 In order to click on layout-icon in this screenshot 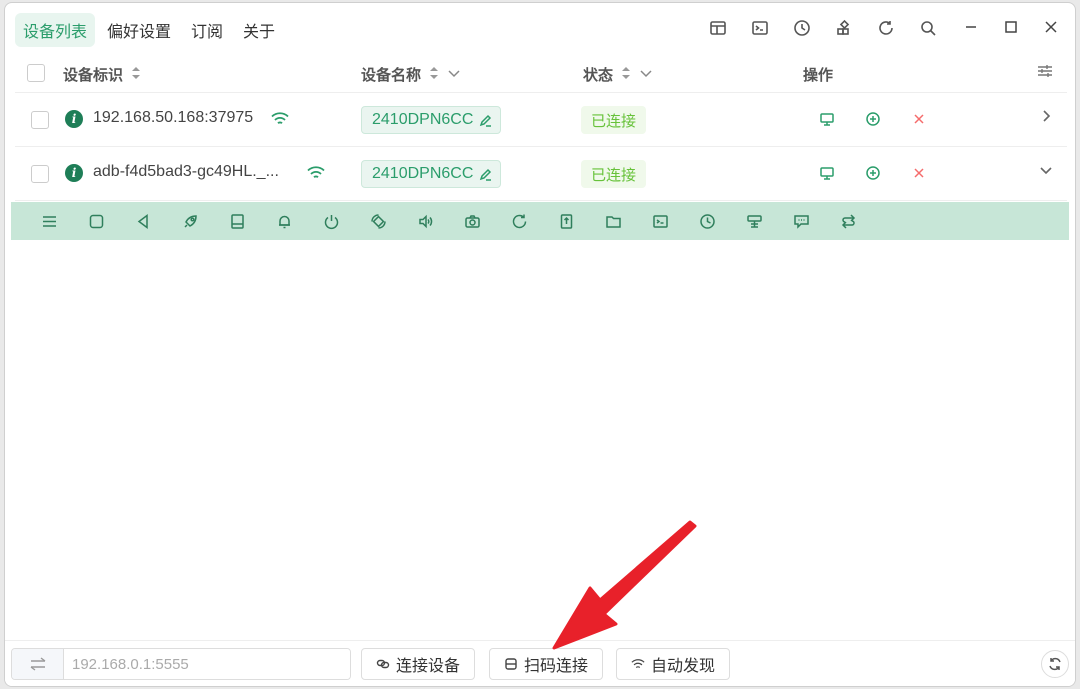, I will do `click(718, 28)`.